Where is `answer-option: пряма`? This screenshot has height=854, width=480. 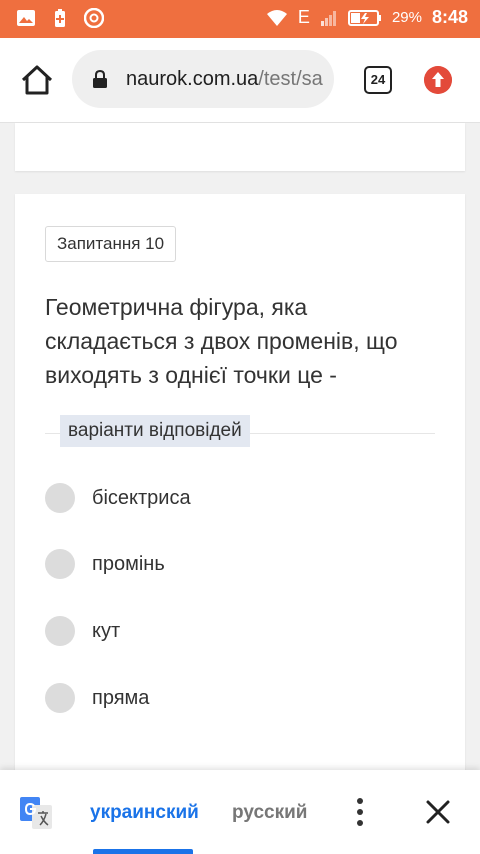 answer-option: пряма is located at coordinates (97, 698).